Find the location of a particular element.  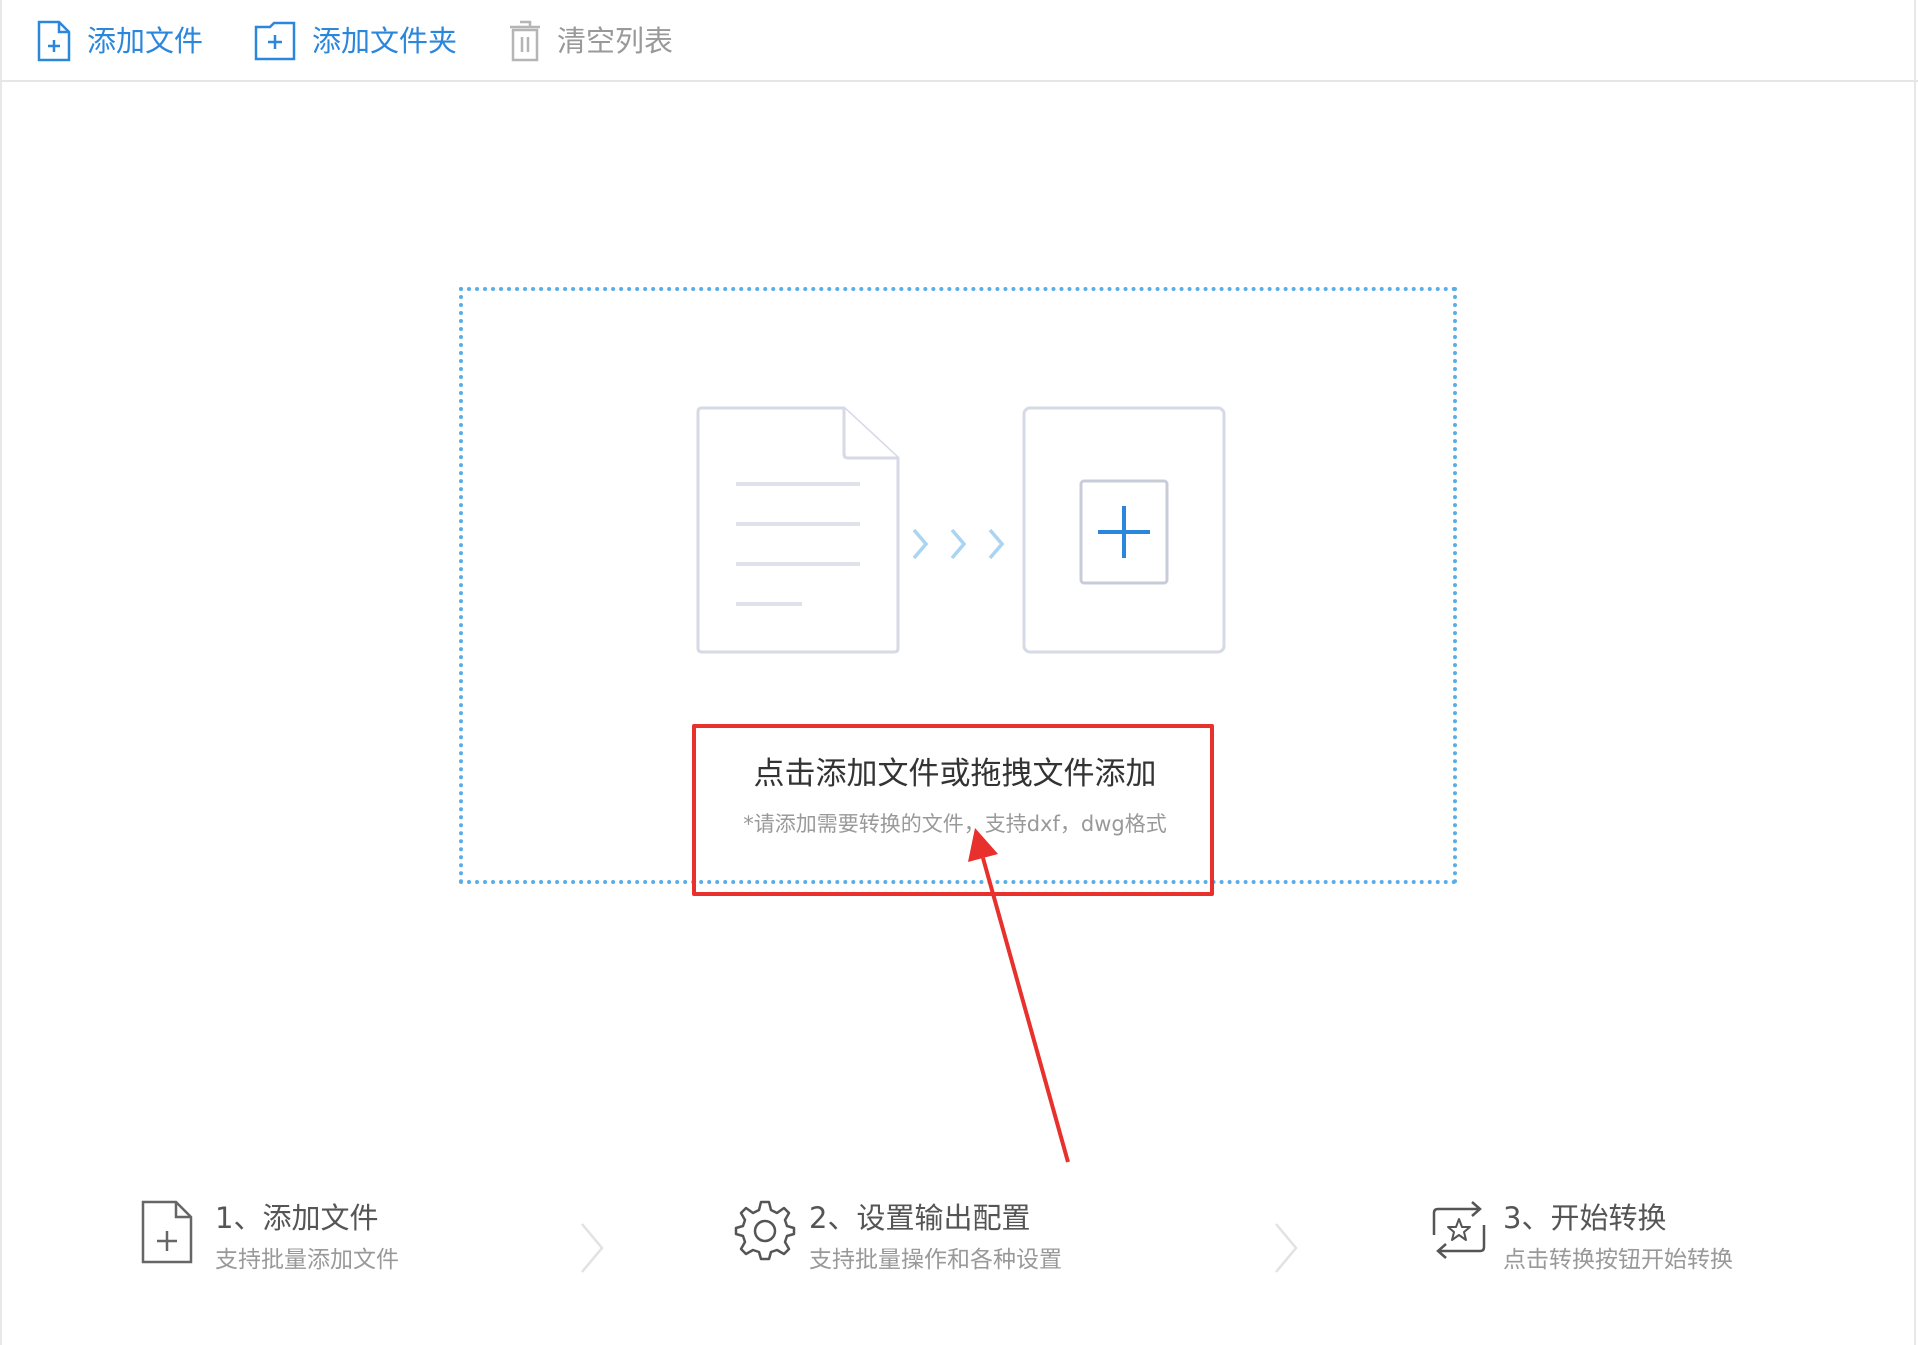

plus-box-icon is located at coordinates (1124, 530).